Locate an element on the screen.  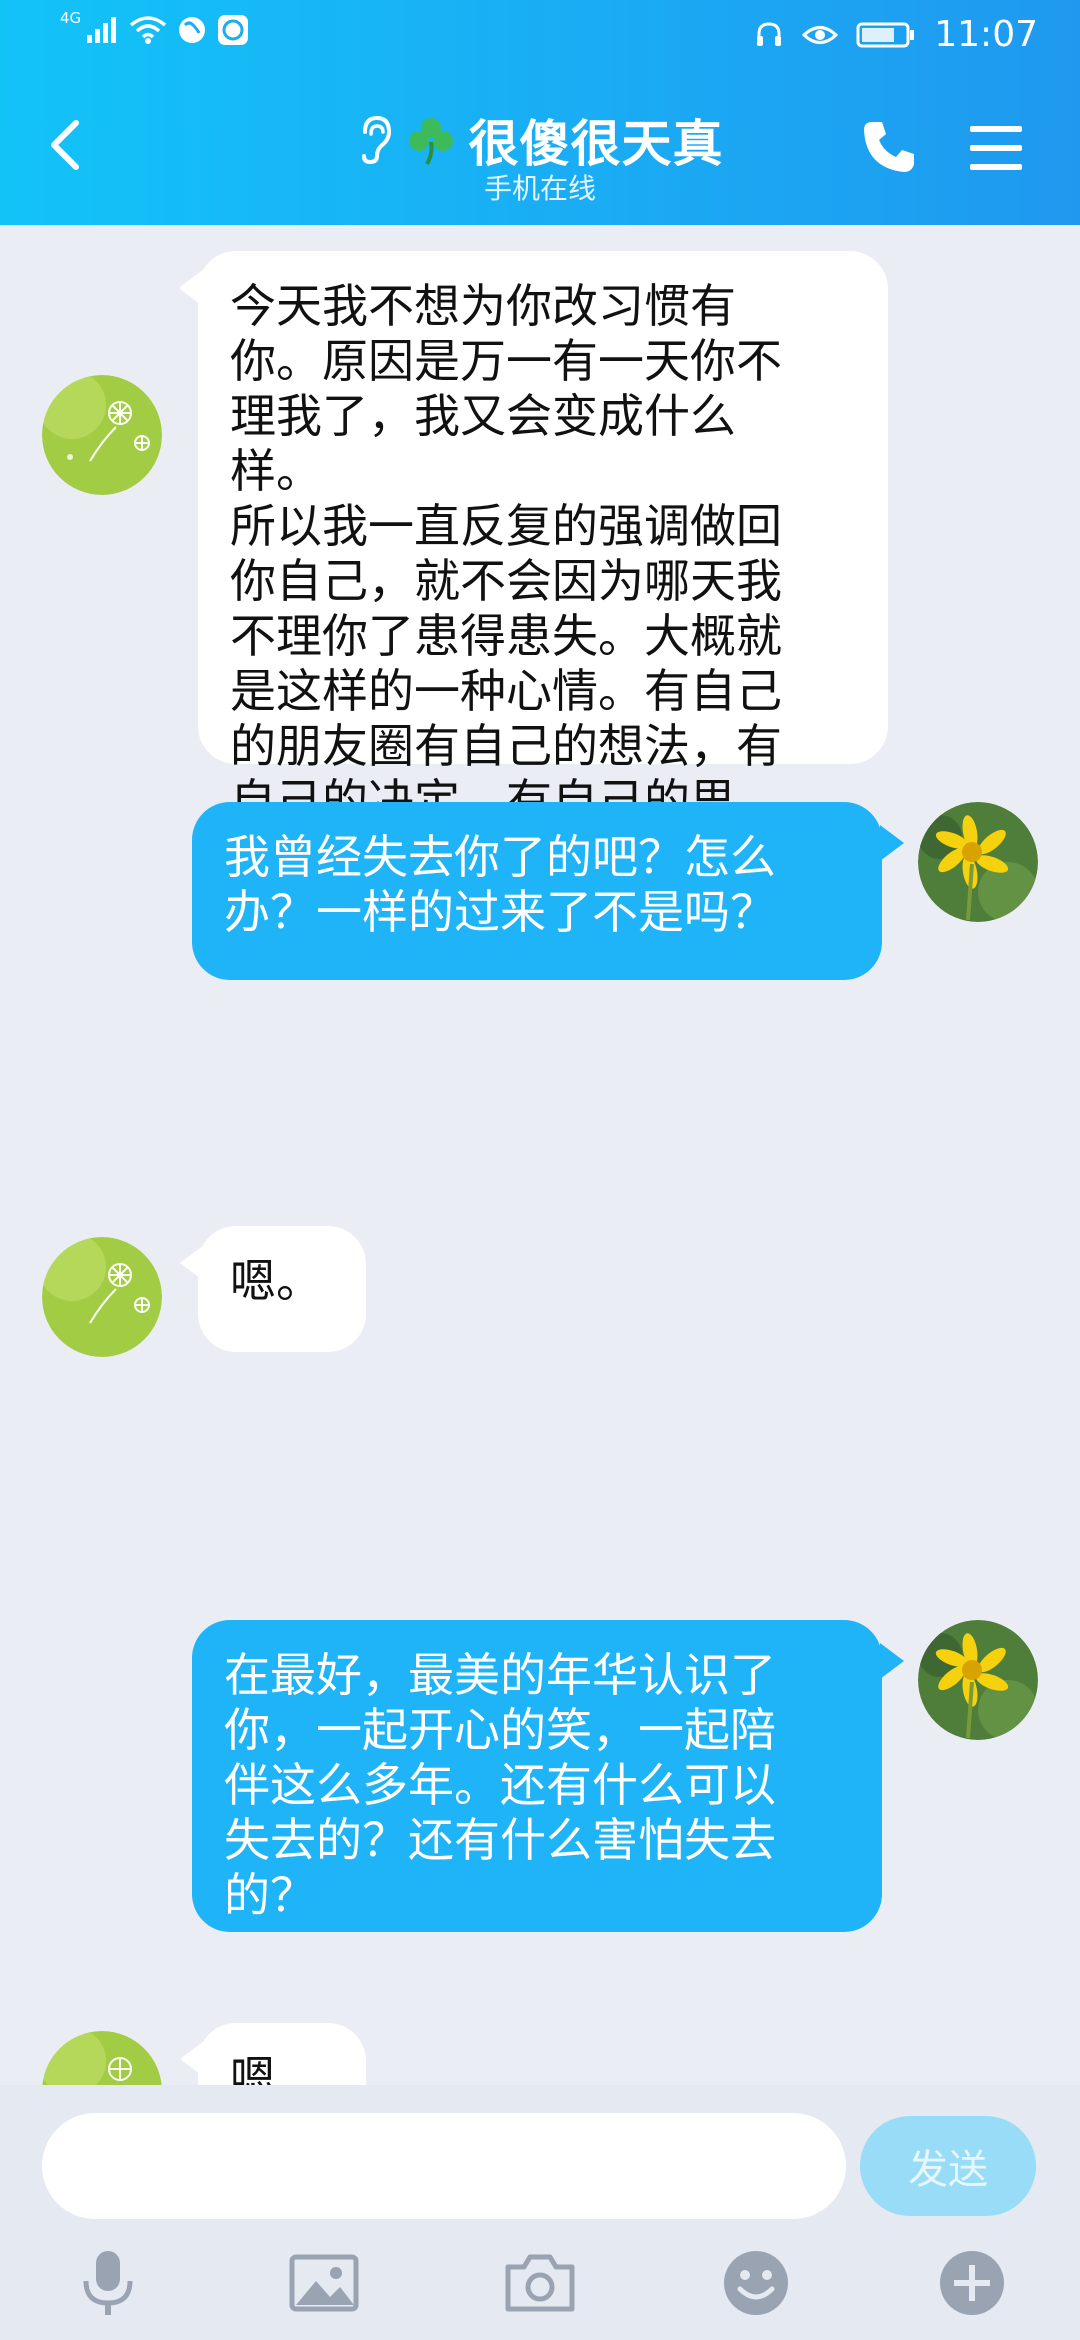
message-bubble-incoming: 嗯 is located at coordinates (282, 2054).